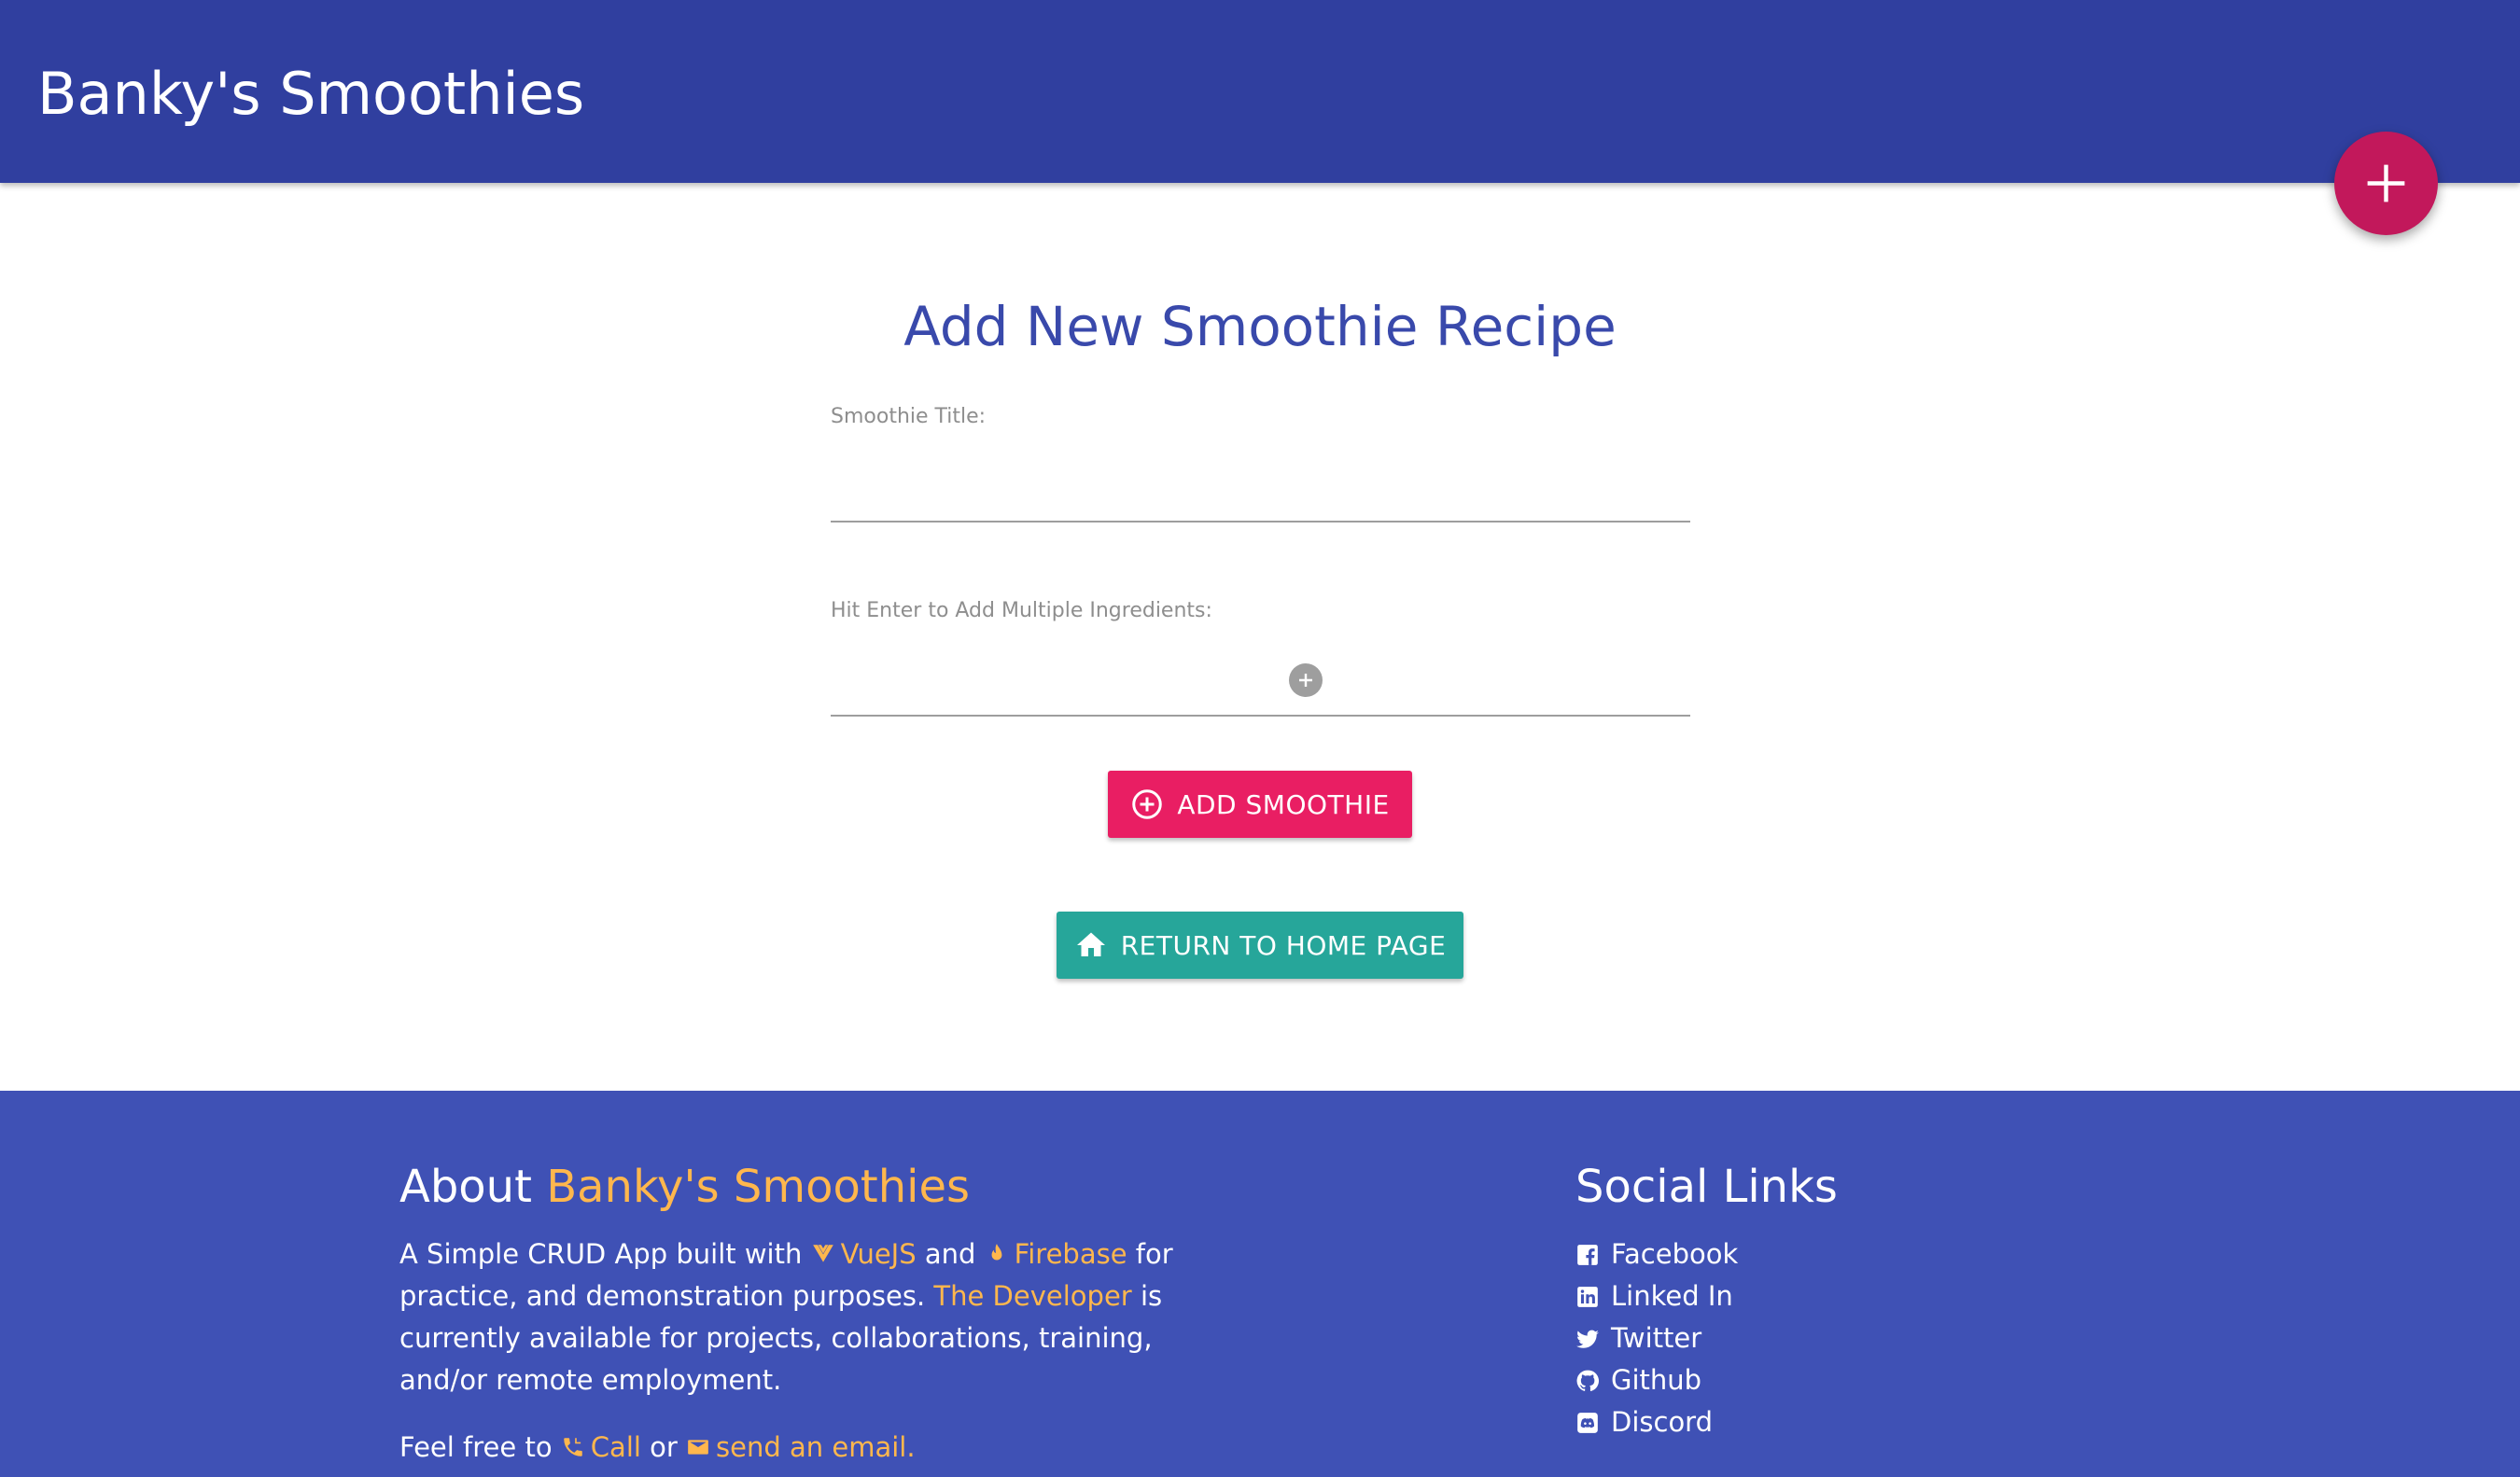 This screenshot has height=1477, width=2520. I want to click on vuejs-link: VueJS, so click(864, 1254).